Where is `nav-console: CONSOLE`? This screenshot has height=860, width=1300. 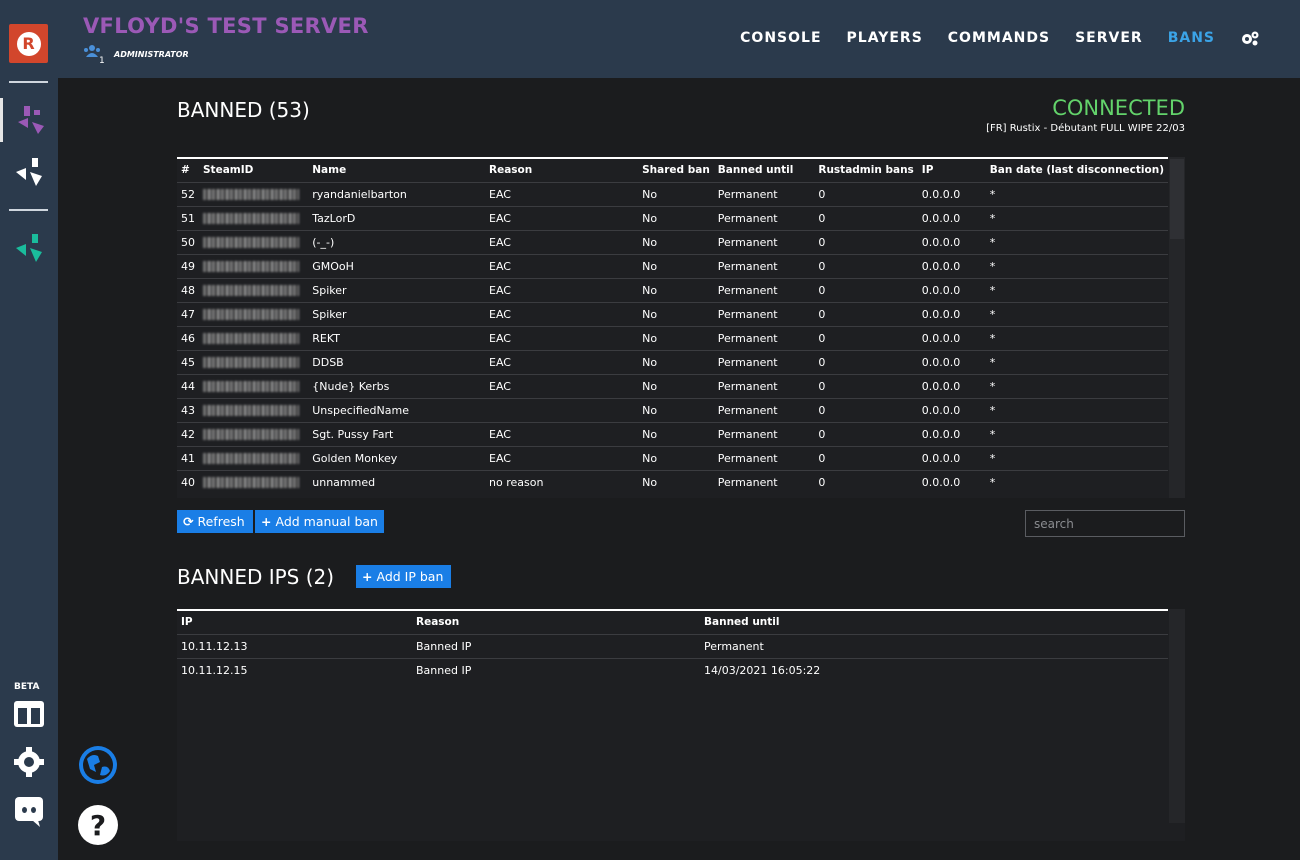
nav-console: CONSOLE is located at coordinates (780, 38).